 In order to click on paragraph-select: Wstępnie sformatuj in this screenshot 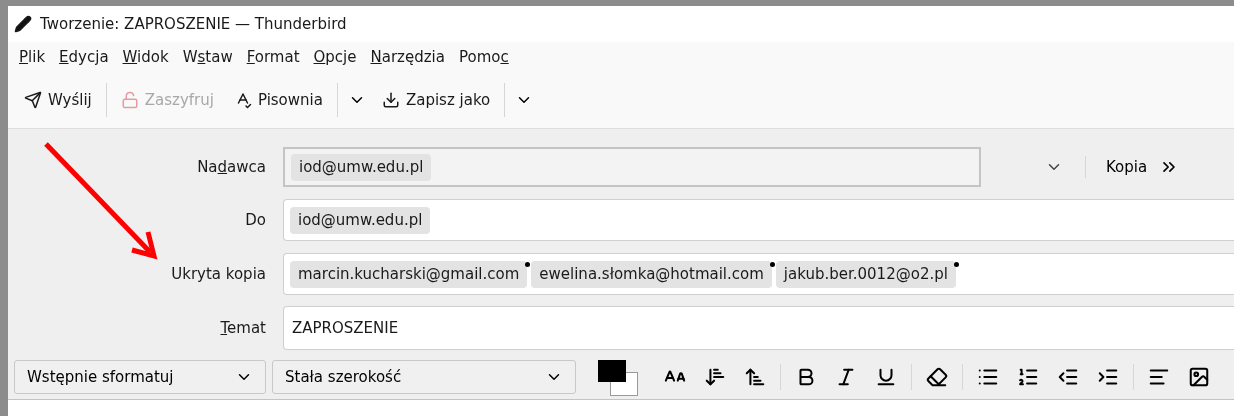, I will do `click(140, 377)`.